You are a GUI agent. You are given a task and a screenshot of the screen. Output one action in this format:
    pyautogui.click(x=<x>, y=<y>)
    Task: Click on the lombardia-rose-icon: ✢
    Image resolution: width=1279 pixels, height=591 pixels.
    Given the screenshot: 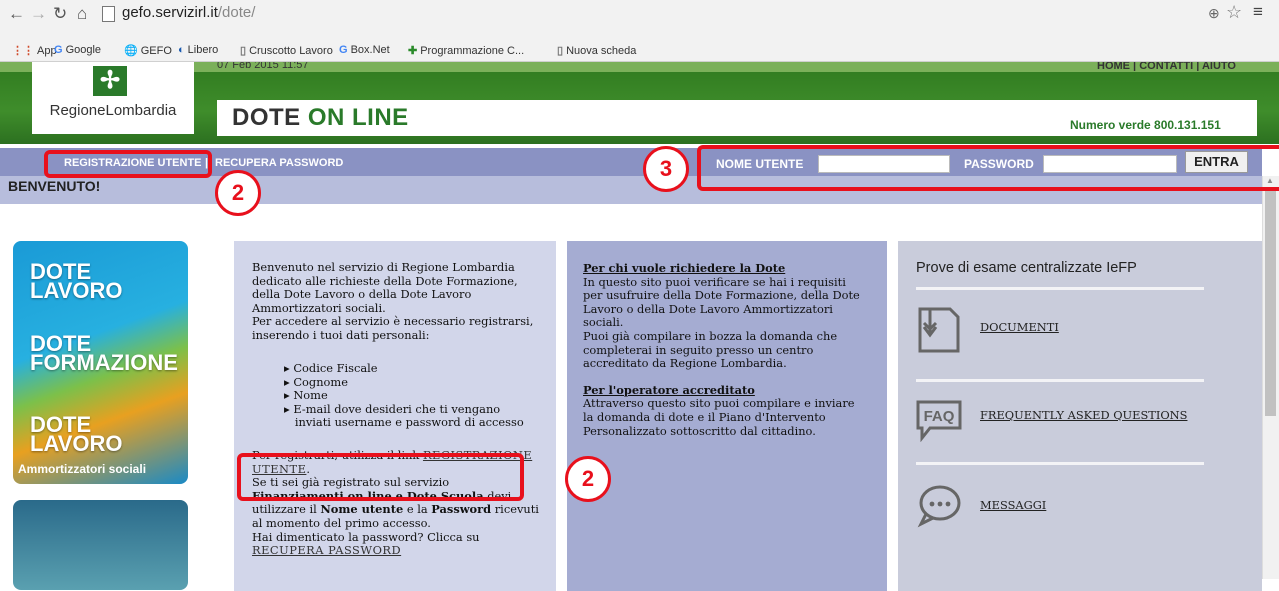 What is the action you would take?
    pyautogui.click(x=110, y=81)
    